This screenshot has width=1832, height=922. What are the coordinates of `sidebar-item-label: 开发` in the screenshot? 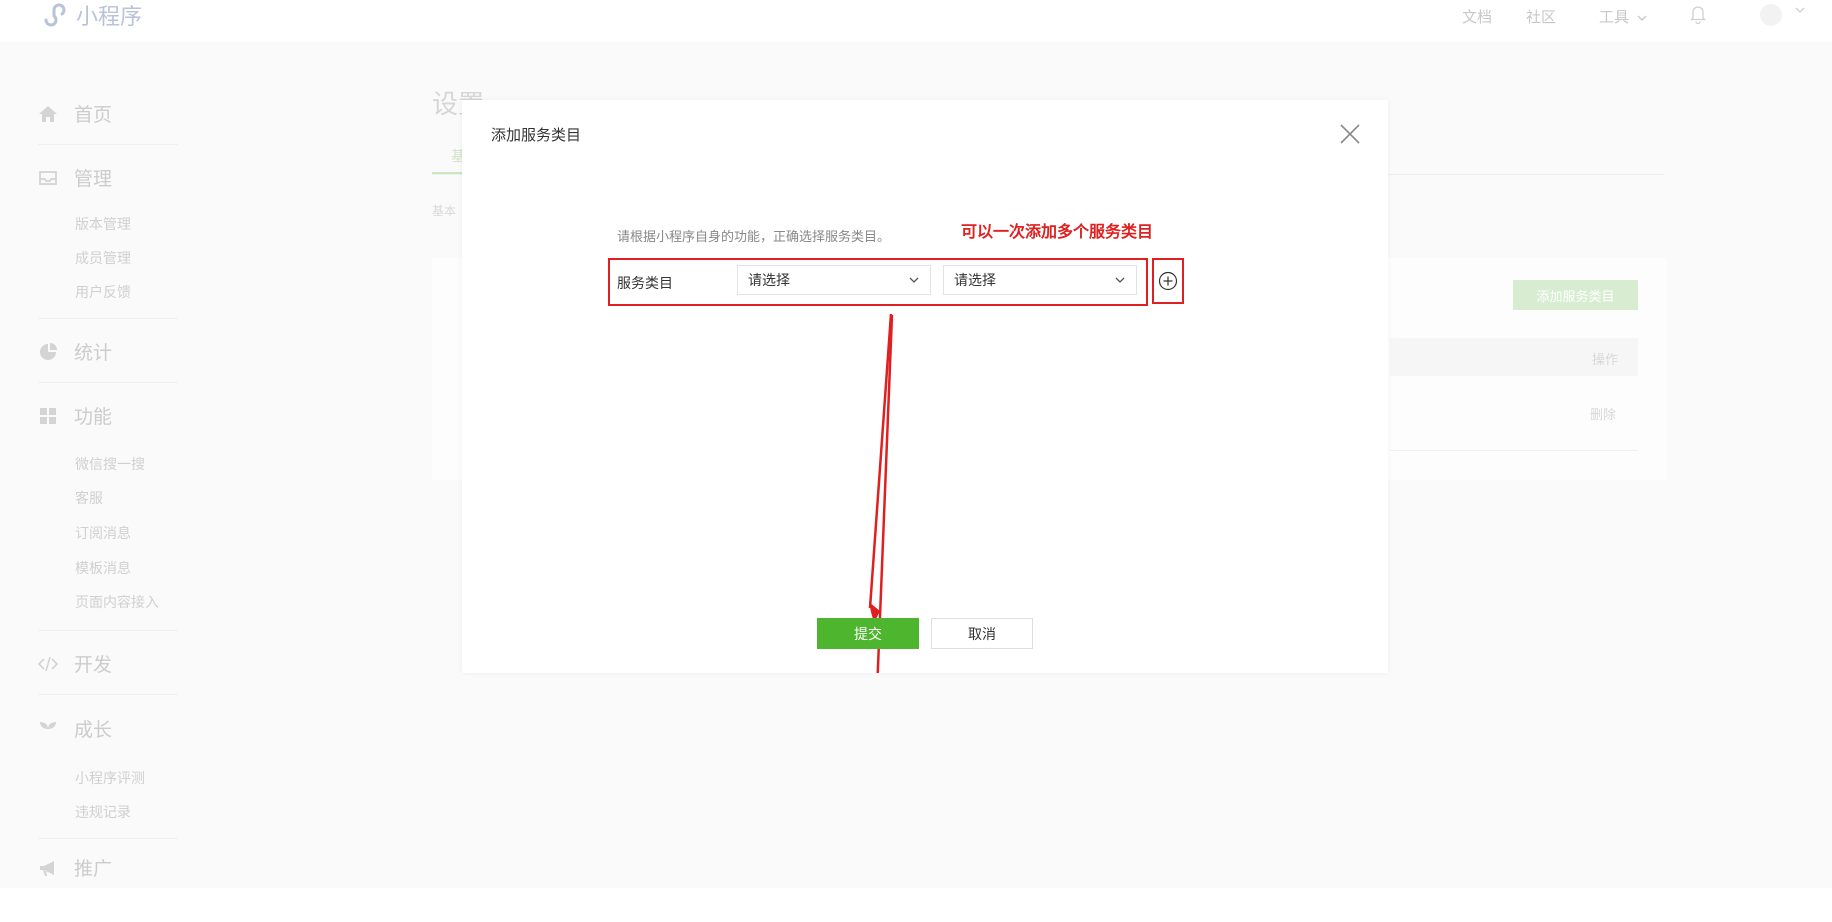 It's located at (93, 665).